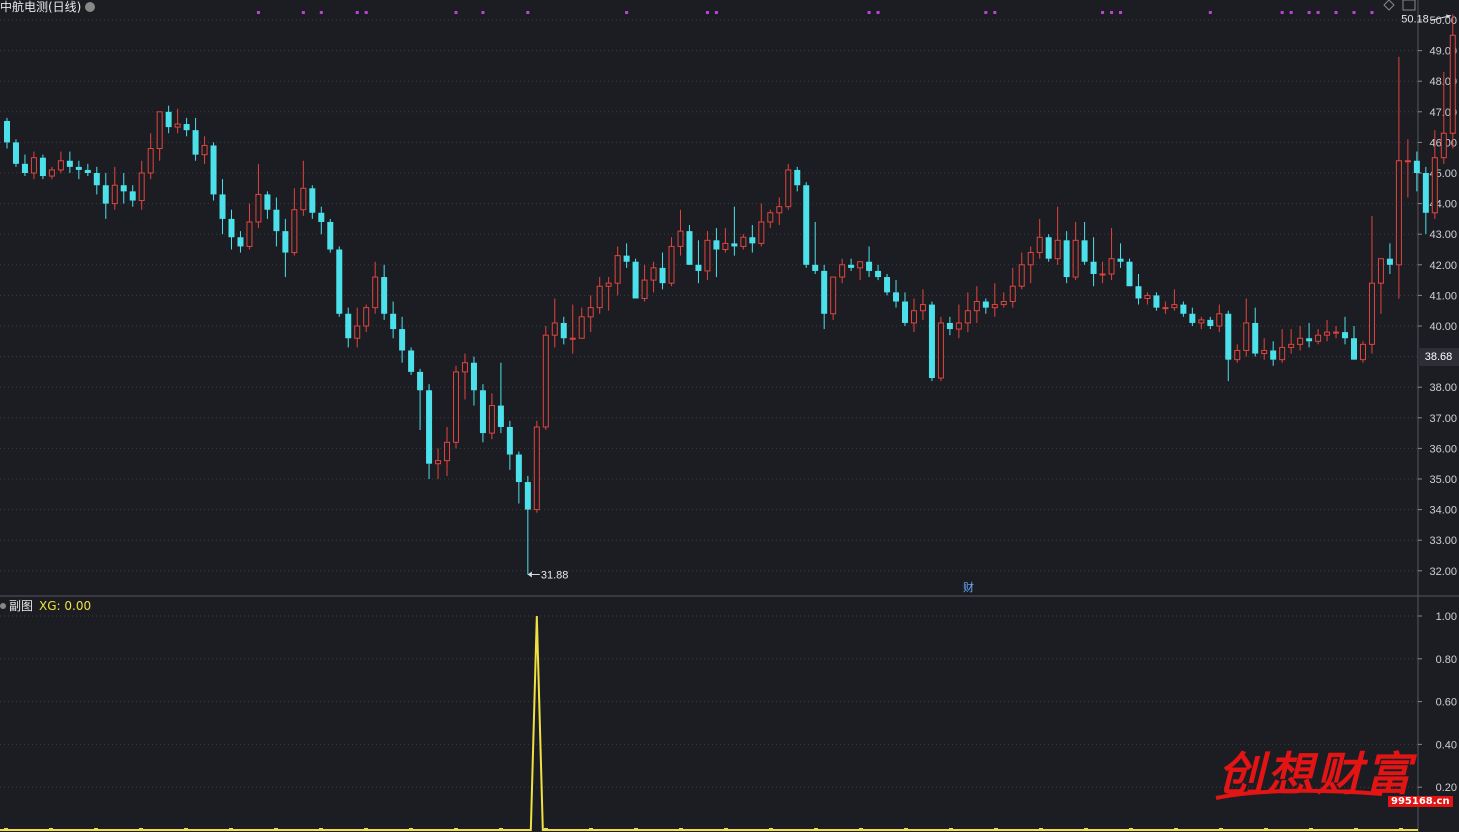 The width and height of the screenshot is (1459, 832). Describe the element at coordinates (90, 7) in the screenshot. I see `dropdown-icon` at that location.